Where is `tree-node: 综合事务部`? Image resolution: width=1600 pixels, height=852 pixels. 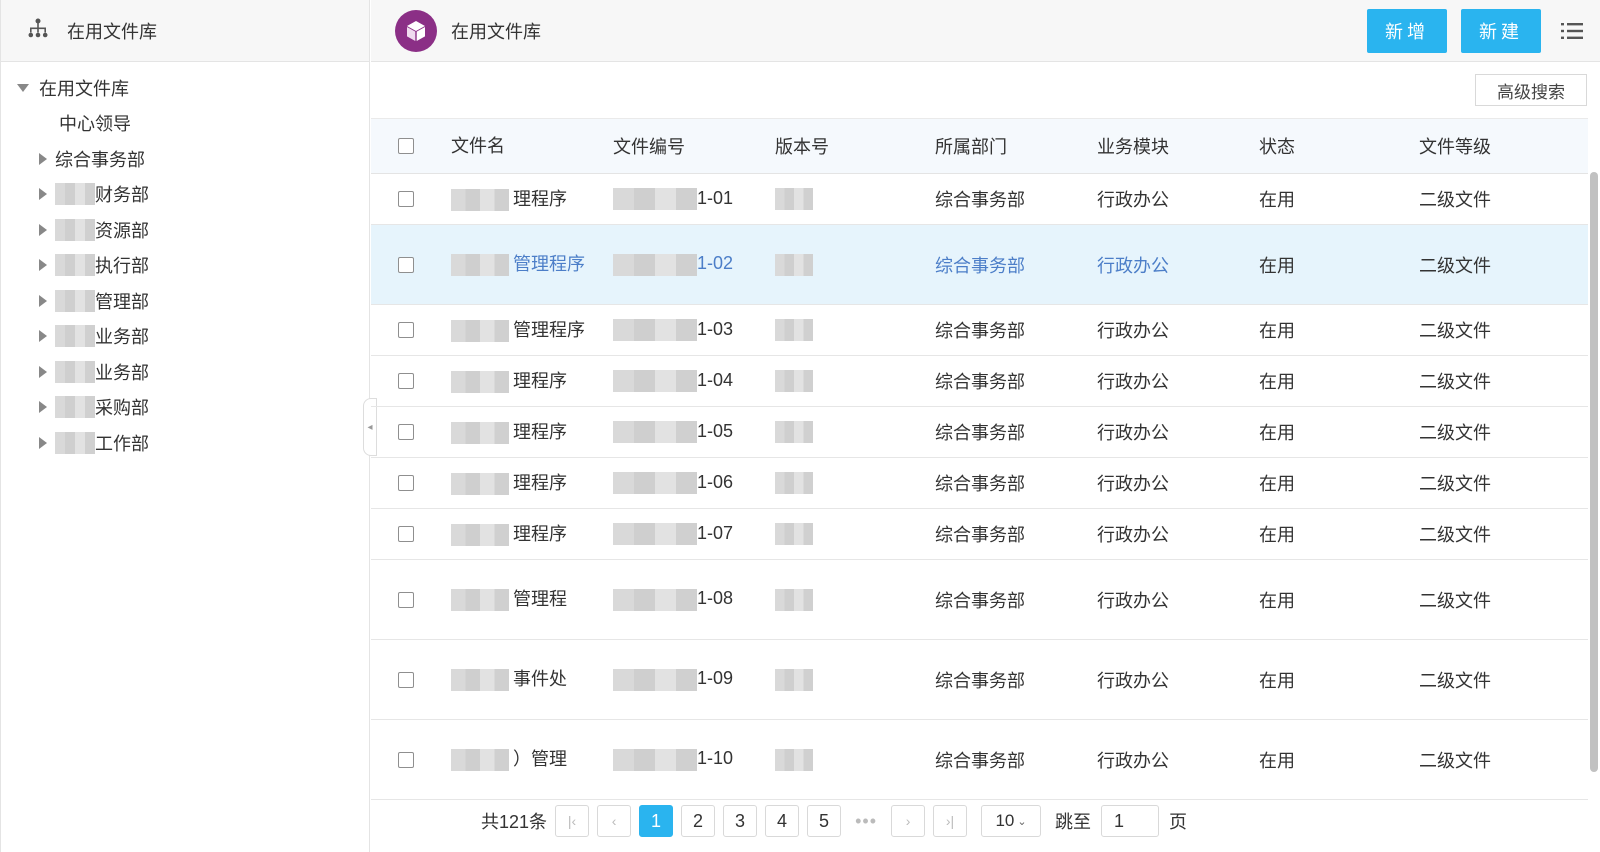 tree-node: 综合事务部 is located at coordinates (185, 159).